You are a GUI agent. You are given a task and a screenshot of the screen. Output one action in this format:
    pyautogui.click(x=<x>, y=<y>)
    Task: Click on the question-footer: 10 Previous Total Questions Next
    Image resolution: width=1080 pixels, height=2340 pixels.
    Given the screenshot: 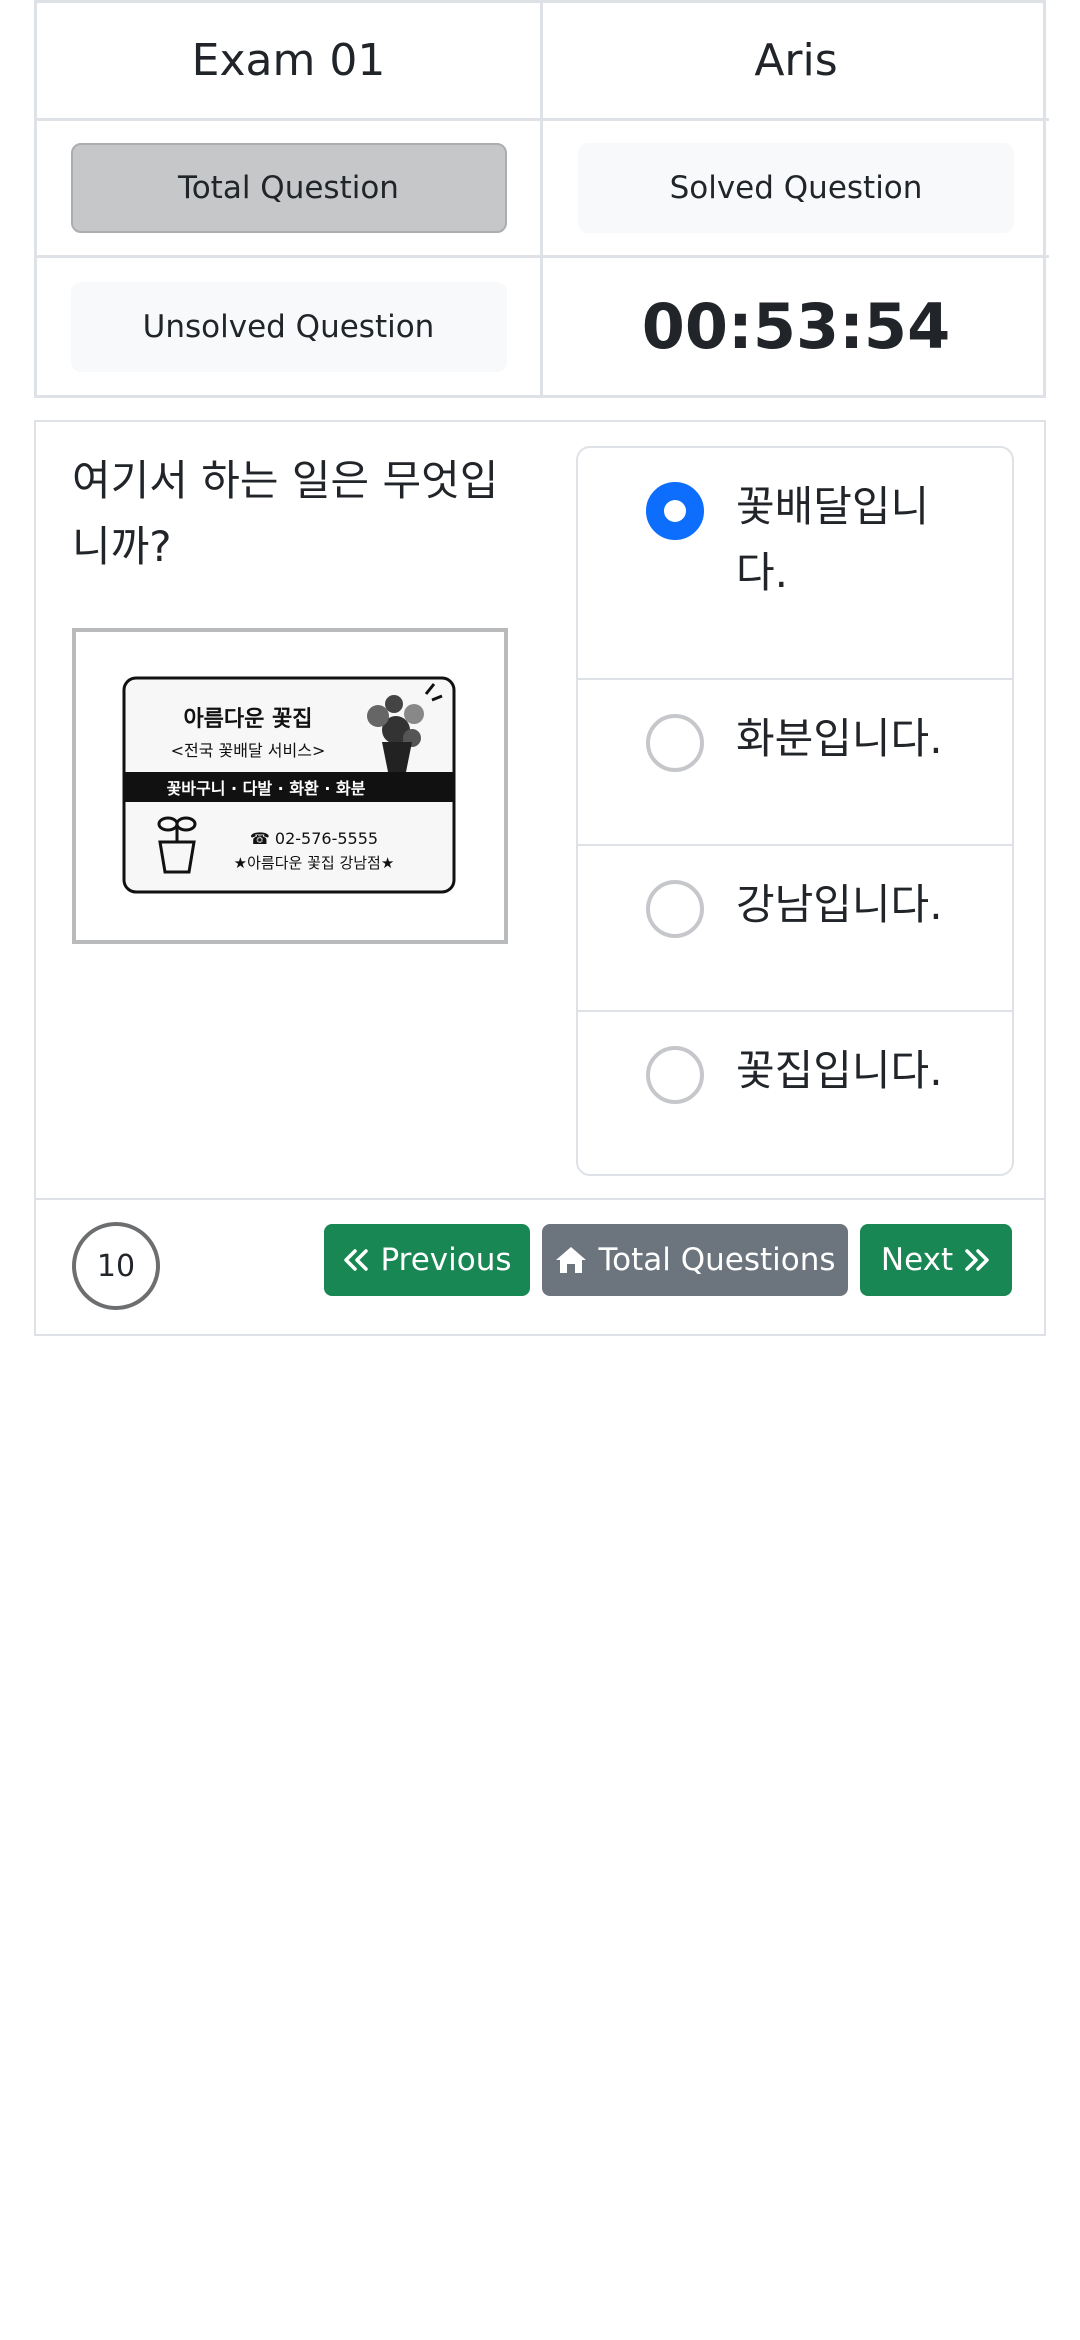 What is the action you would take?
    pyautogui.click(x=540, y=1266)
    